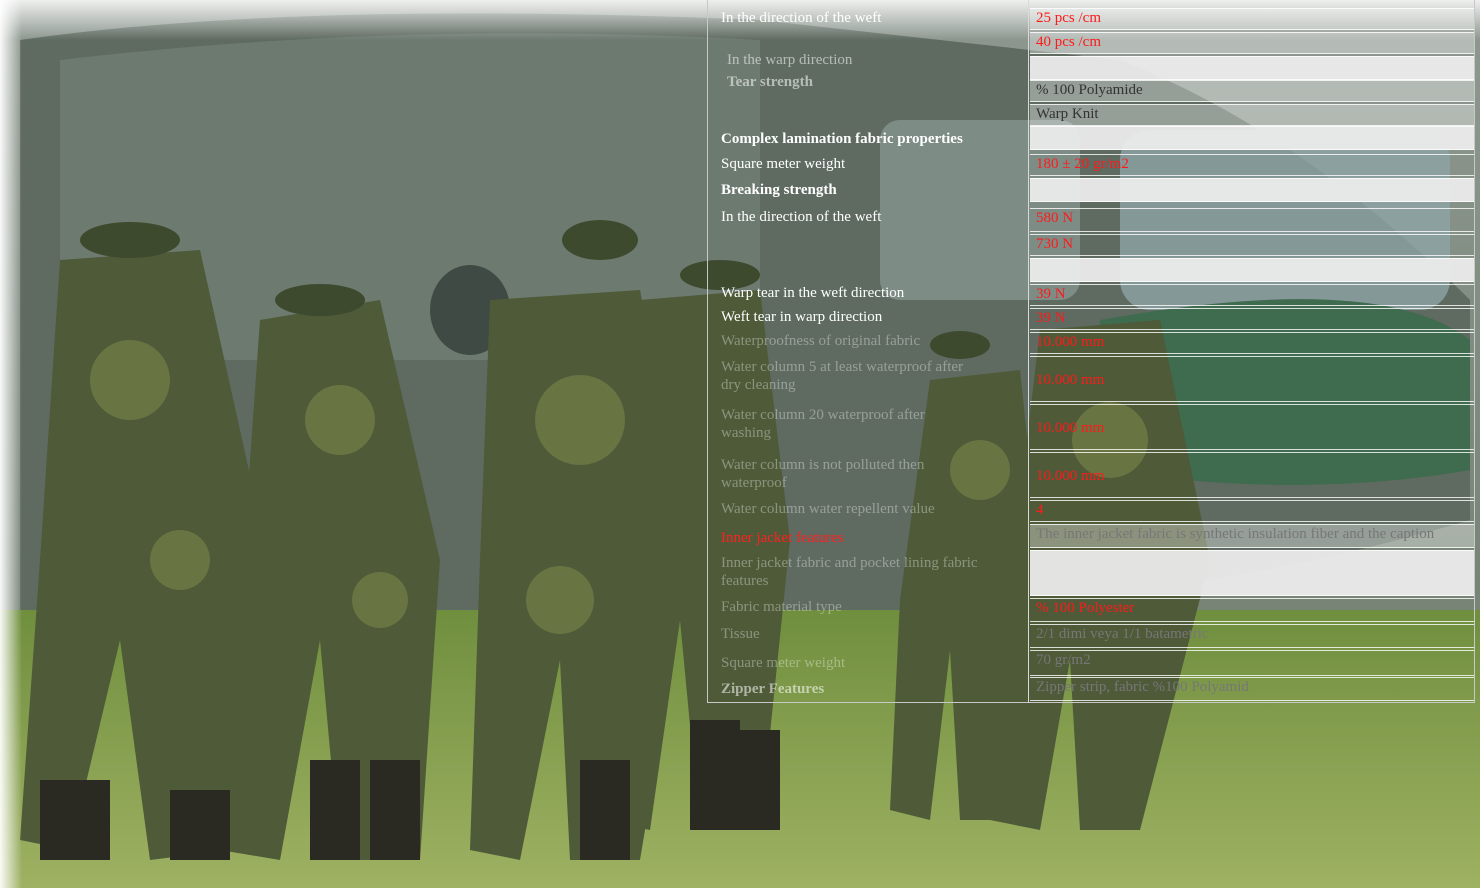 This screenshot has width=1480, height=888. What do you see at coordinates (1252, 663) in the screenshot?
I see `row-value: 70 gr/m2` at bounding box center [1252, 663].